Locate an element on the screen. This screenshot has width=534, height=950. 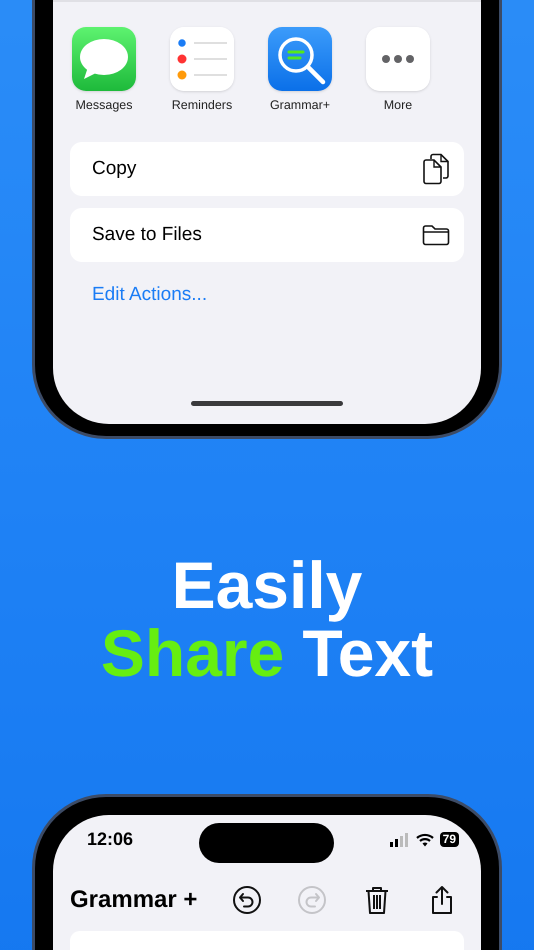
copy-icon is located at coordinates (436, 168).